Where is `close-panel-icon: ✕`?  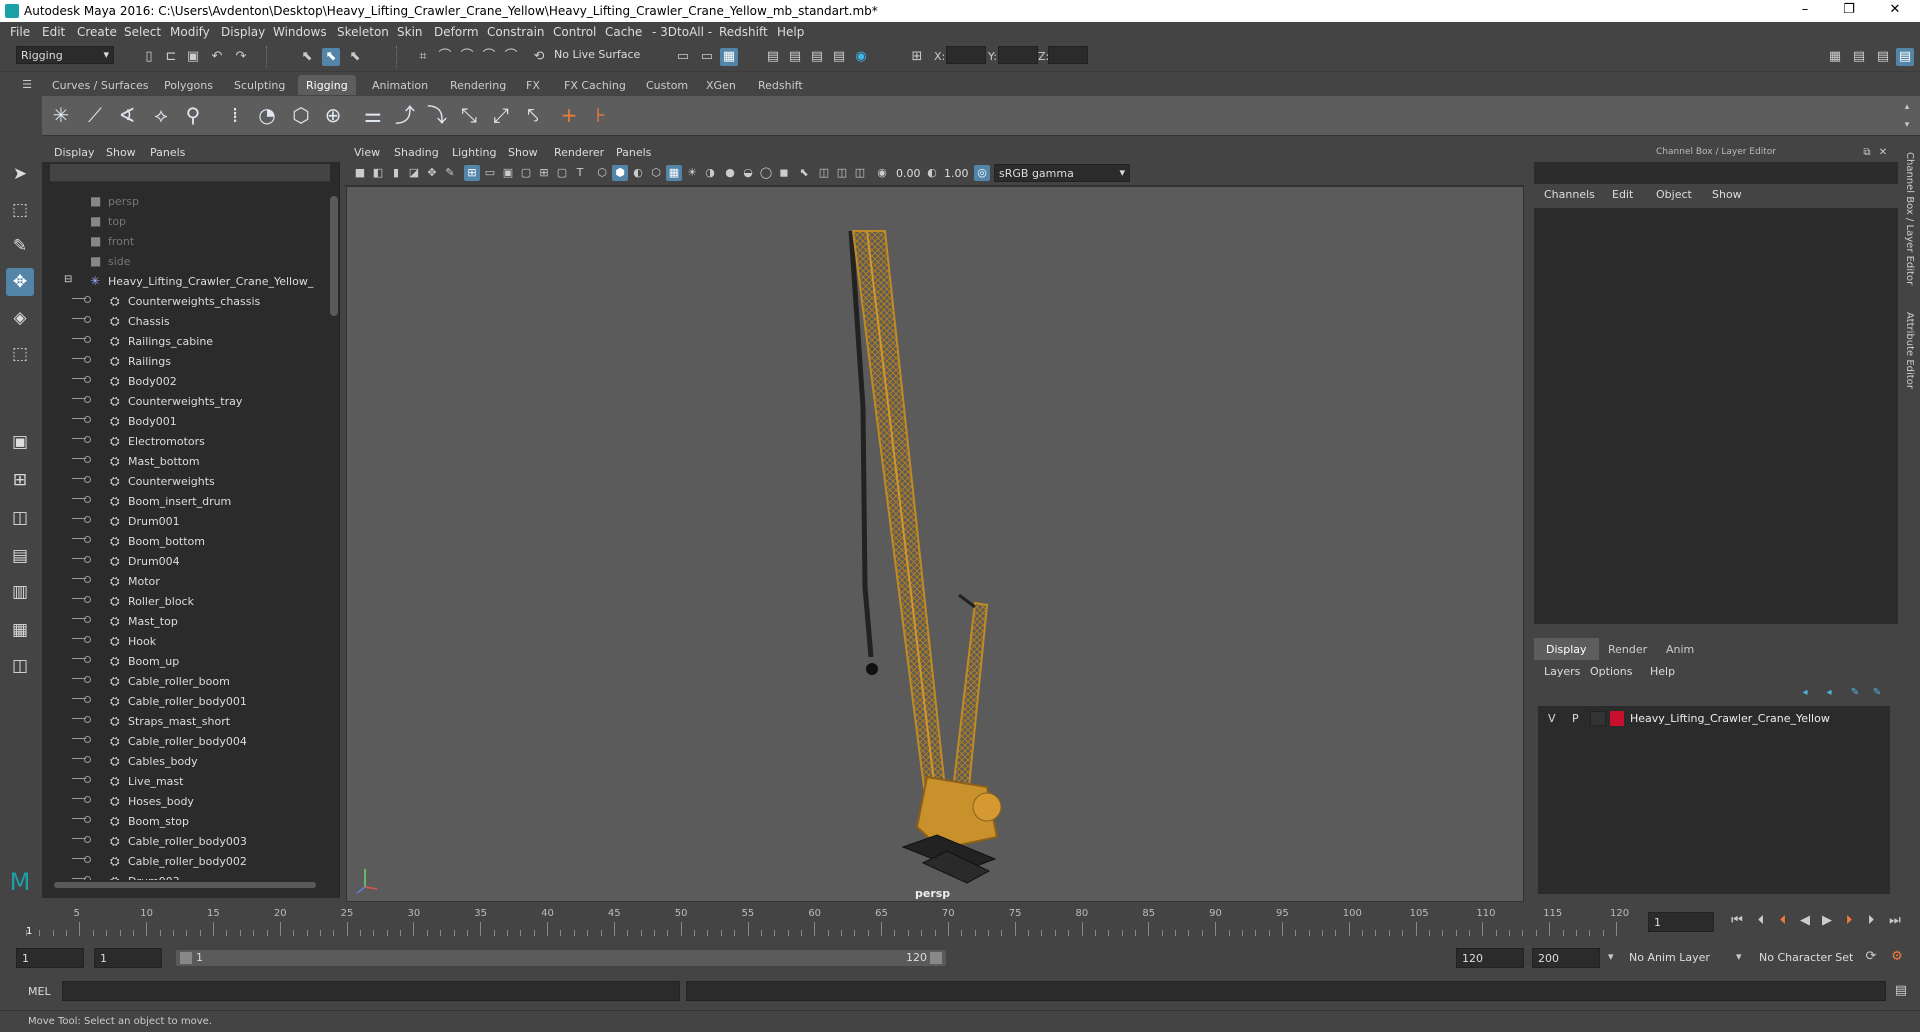
close-panel-icon: ✕ is located at coordinates (1883, 153).